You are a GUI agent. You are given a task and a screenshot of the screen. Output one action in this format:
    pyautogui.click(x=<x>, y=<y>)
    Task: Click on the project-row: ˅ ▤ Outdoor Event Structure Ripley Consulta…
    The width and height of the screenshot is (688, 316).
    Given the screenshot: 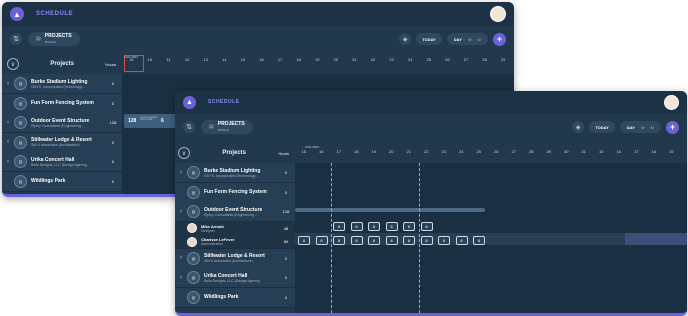 What is the action you would take?
    pyautogui.click(x=62, y=123)
    